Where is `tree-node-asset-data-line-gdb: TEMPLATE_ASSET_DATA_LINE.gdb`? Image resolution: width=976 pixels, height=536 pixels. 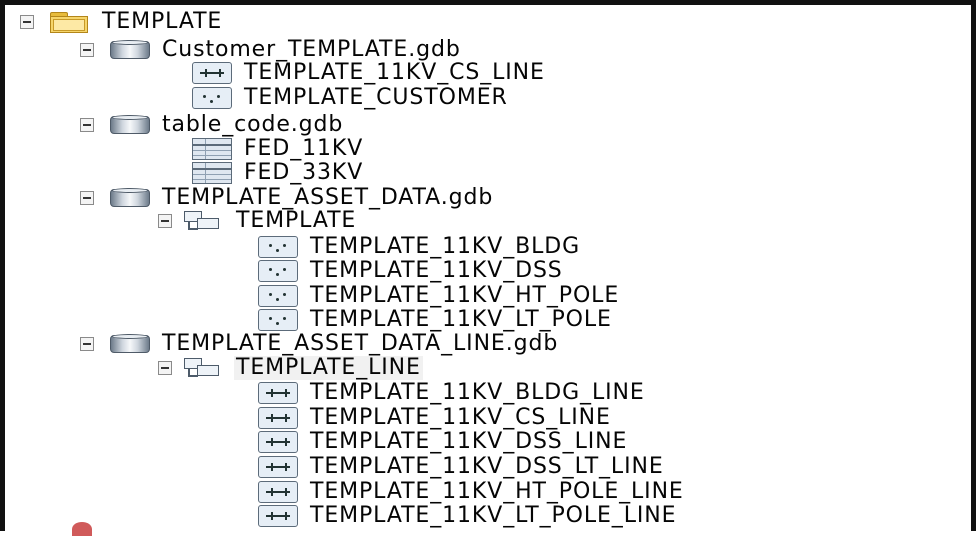 tree-node-asset-data-line-gdb: TEMPLATE_ASSET_DATA_LINE.gdb is located at coordinates (320, 344).